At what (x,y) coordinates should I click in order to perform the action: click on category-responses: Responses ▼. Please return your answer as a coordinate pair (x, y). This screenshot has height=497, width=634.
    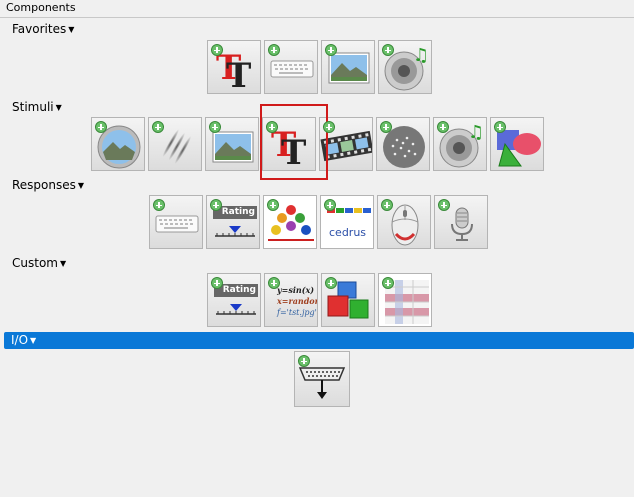
    Looking at the image, I should click on (48, 185).